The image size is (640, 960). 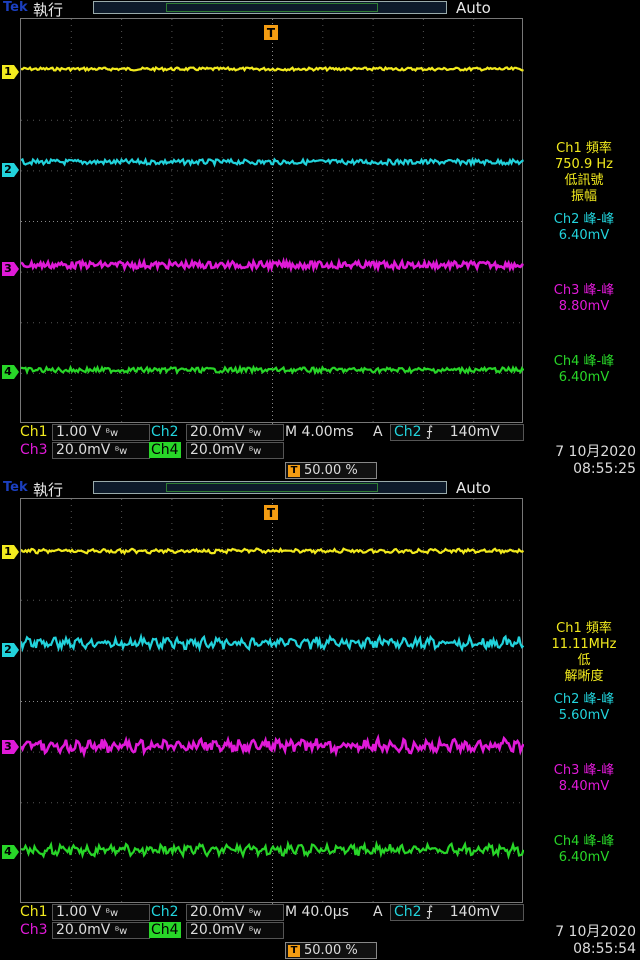 What do you see at coordinates (584, 715) in the screenshot?
I see `meas-value: 5.60mV` at bounding box center [584, 715].